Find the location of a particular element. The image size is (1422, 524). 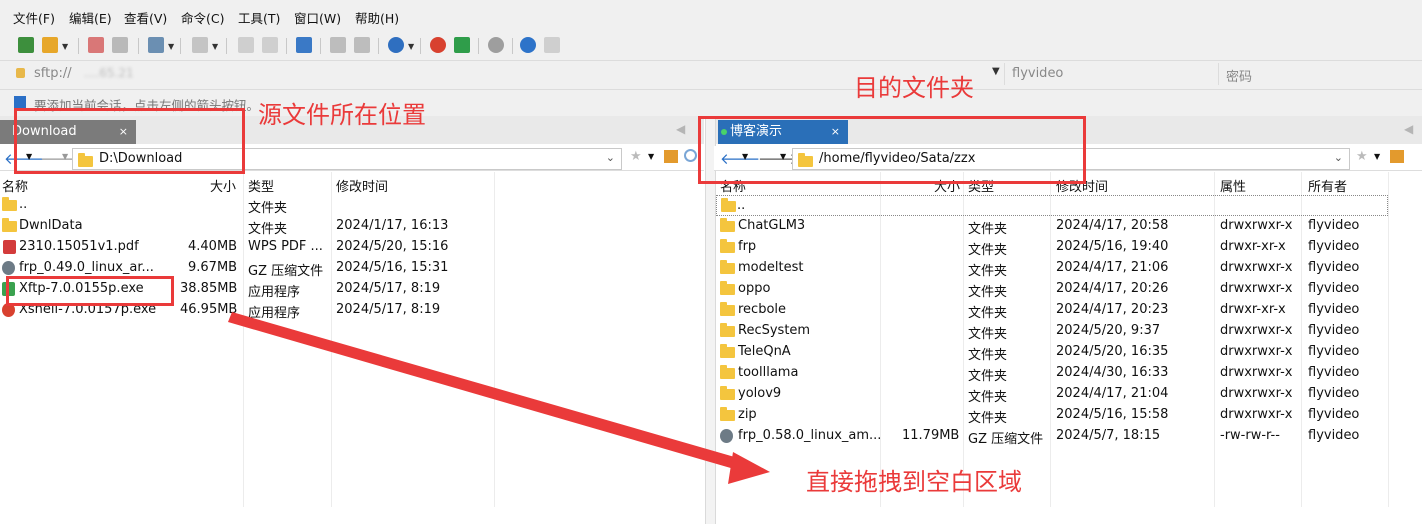

drag-arrow-head is located at coordinates (749, 468).